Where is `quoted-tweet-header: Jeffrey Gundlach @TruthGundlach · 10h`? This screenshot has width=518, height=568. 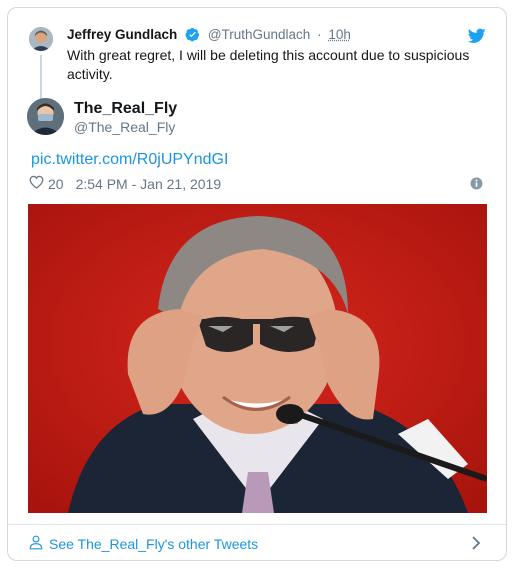 quoted-tweet-header: Jeffrey Gundlach @TruthGundlach · 10h is located at coordinates (209, 36).